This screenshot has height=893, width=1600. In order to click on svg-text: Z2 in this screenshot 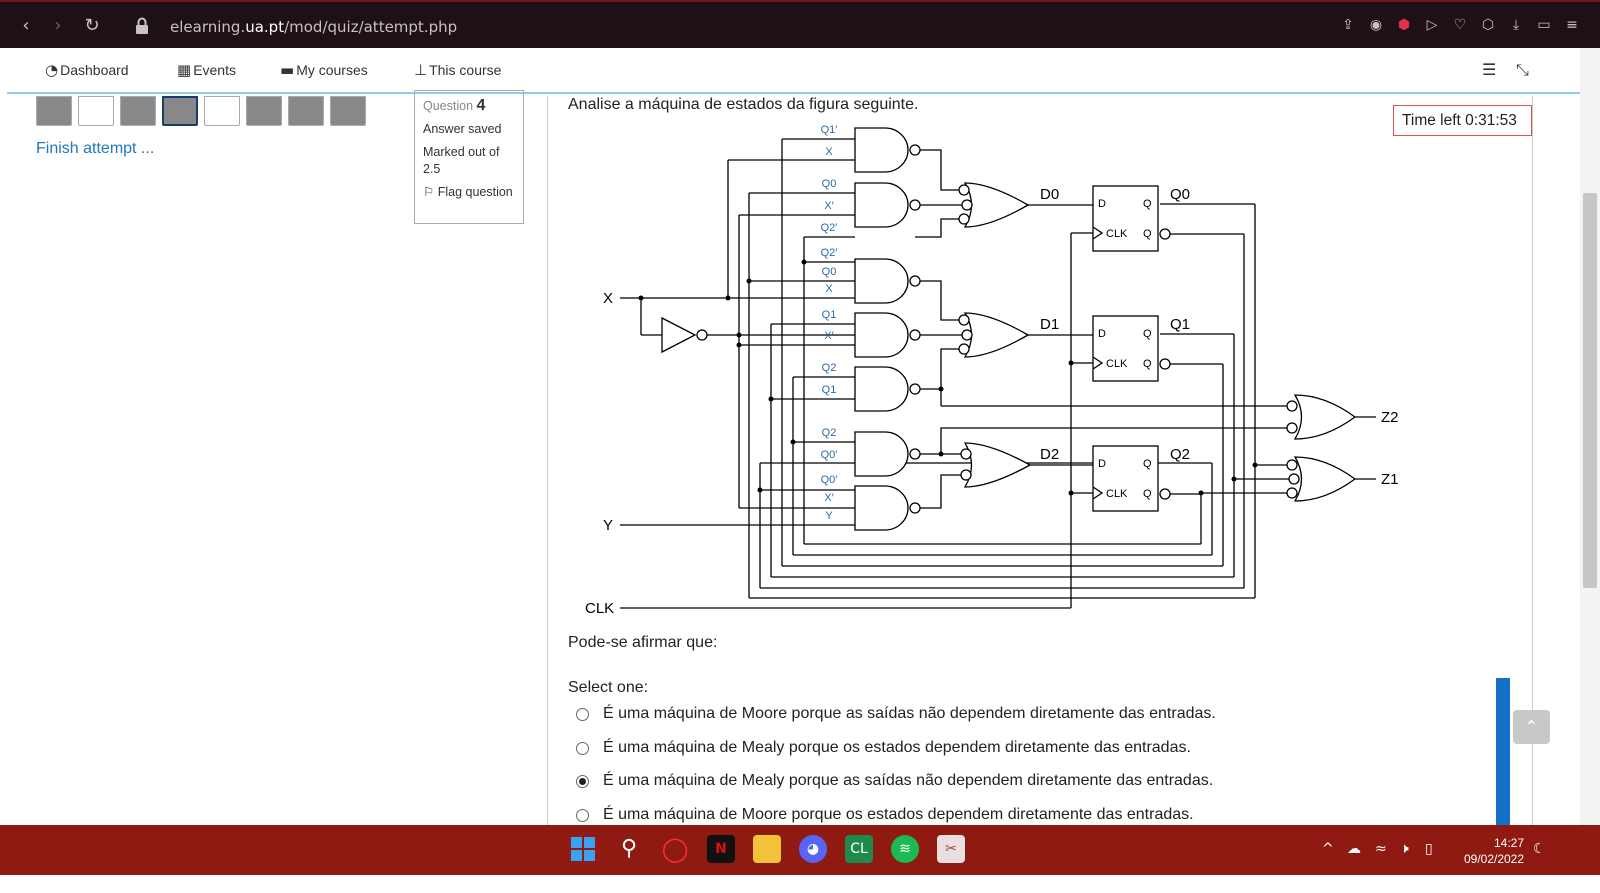, I will do `click(1390, 417)`.